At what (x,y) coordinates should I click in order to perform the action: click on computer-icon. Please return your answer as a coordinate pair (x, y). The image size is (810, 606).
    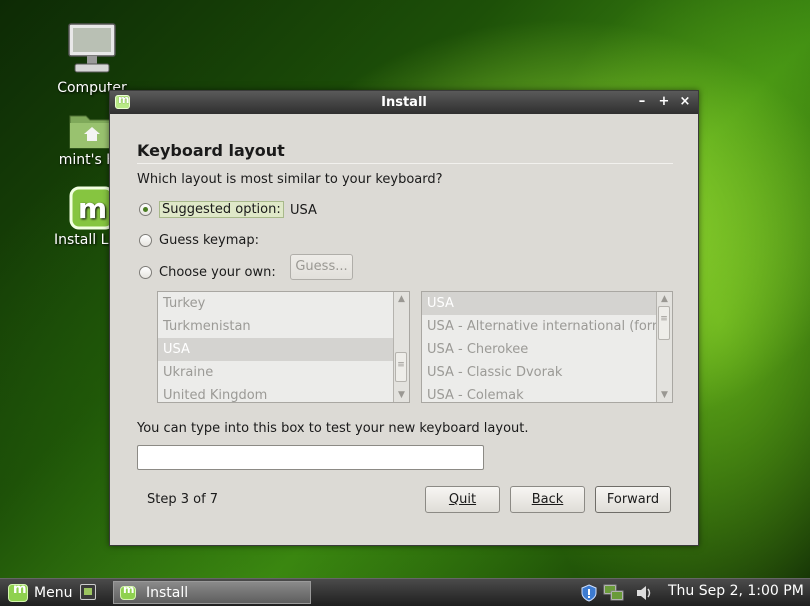
    Looking at the image, I should click on (92, 48).